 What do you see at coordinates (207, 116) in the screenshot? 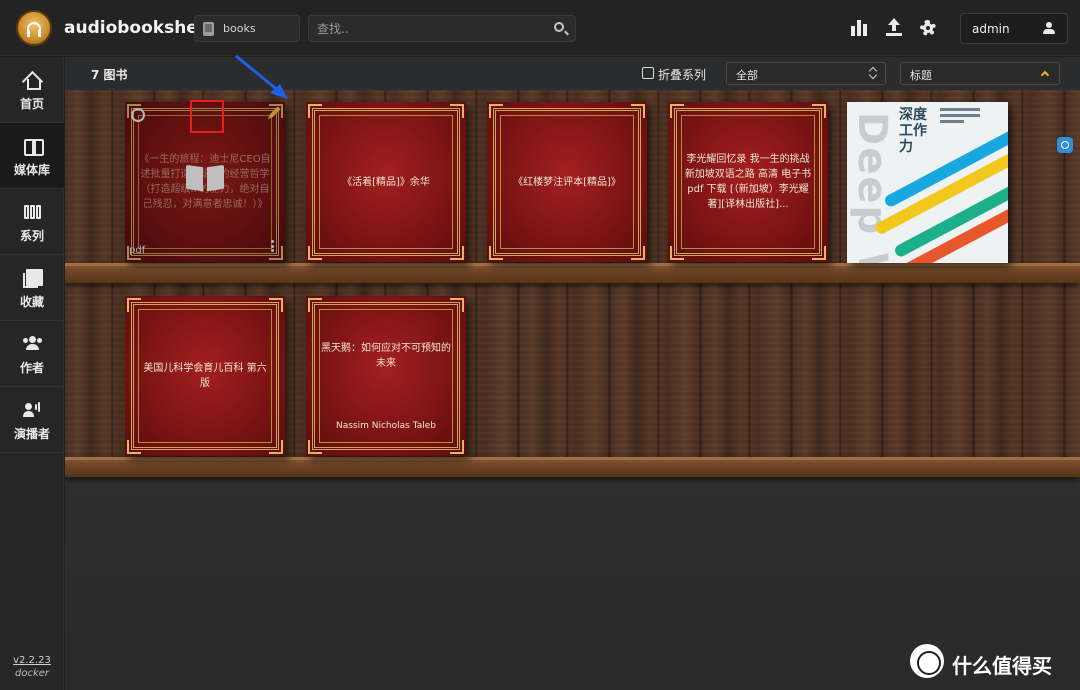
I see `edit-highlight-box` at bounding box center [207, 116].